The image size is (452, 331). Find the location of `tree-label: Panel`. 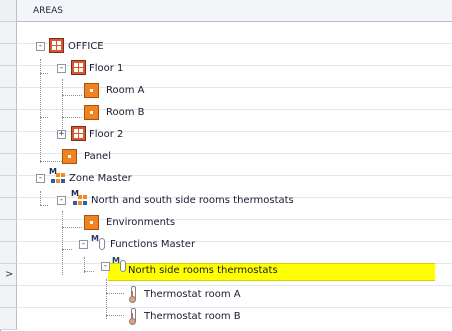

tree-label: Panel is located at coordinates (97, 156).